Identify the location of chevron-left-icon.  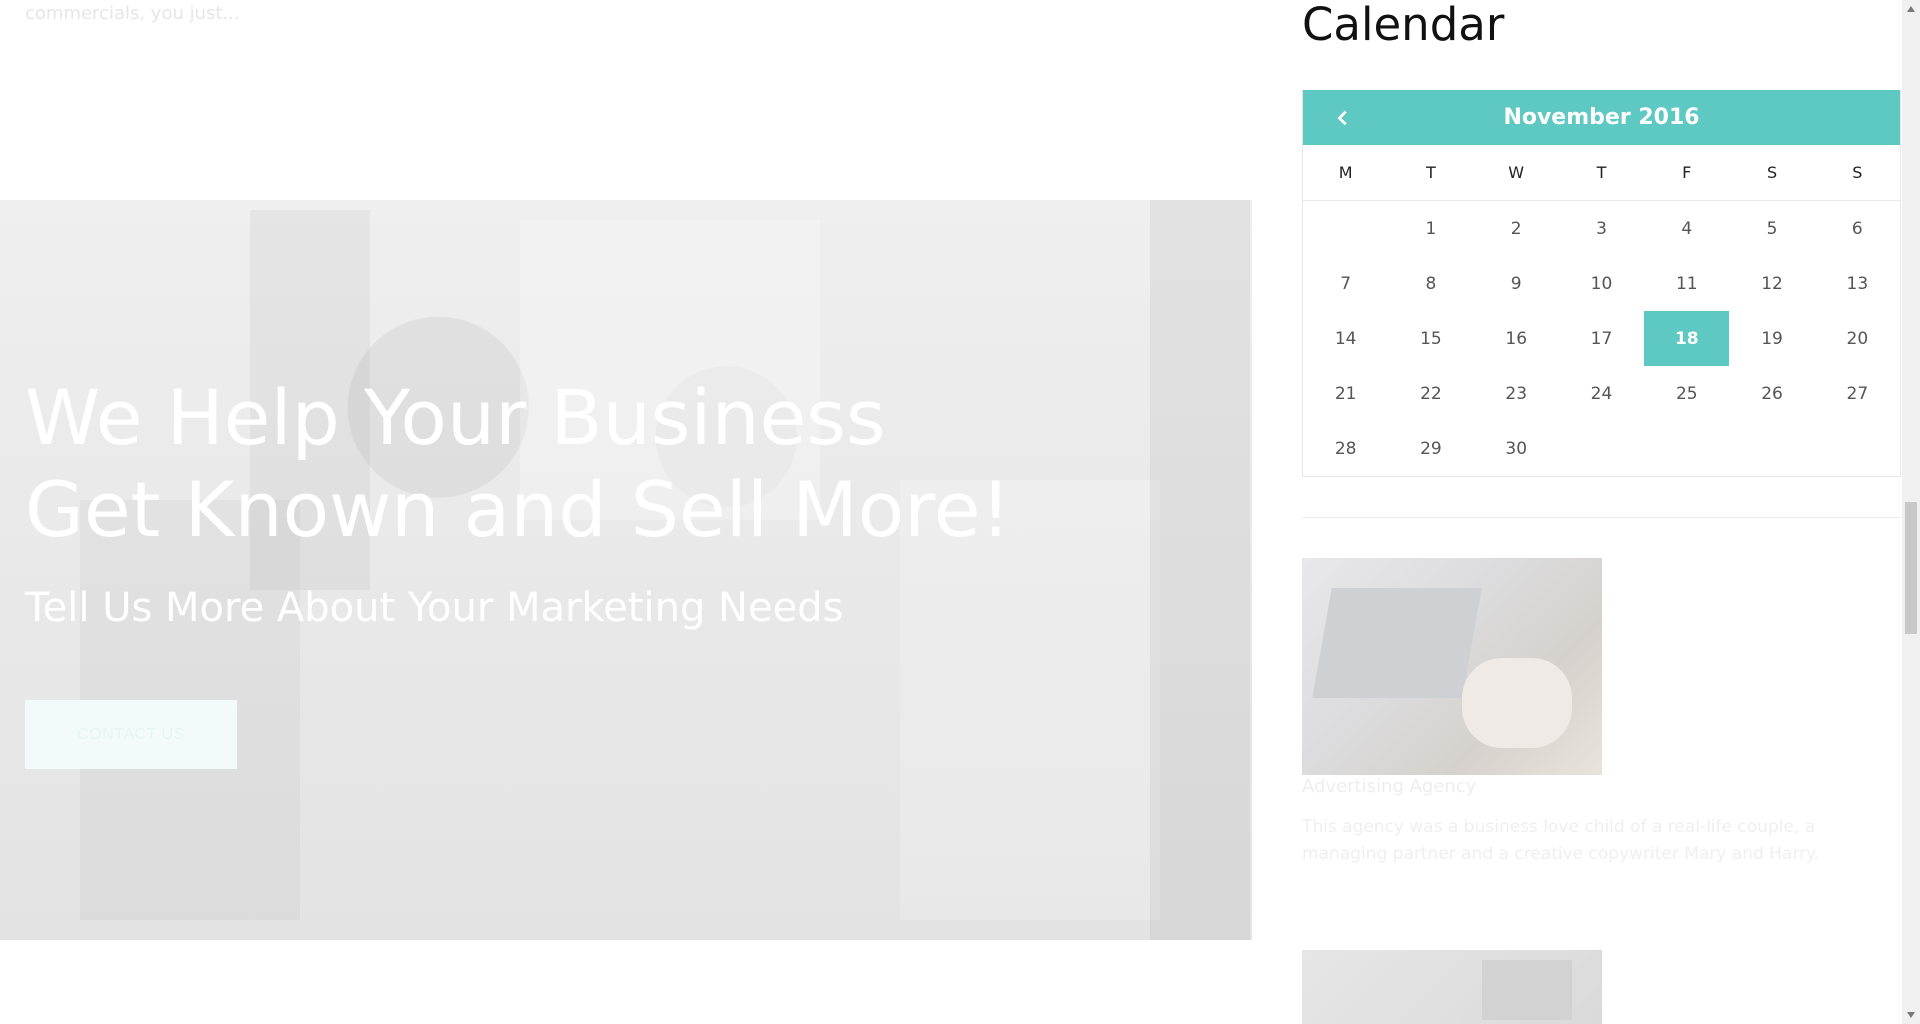
(1342, 117).